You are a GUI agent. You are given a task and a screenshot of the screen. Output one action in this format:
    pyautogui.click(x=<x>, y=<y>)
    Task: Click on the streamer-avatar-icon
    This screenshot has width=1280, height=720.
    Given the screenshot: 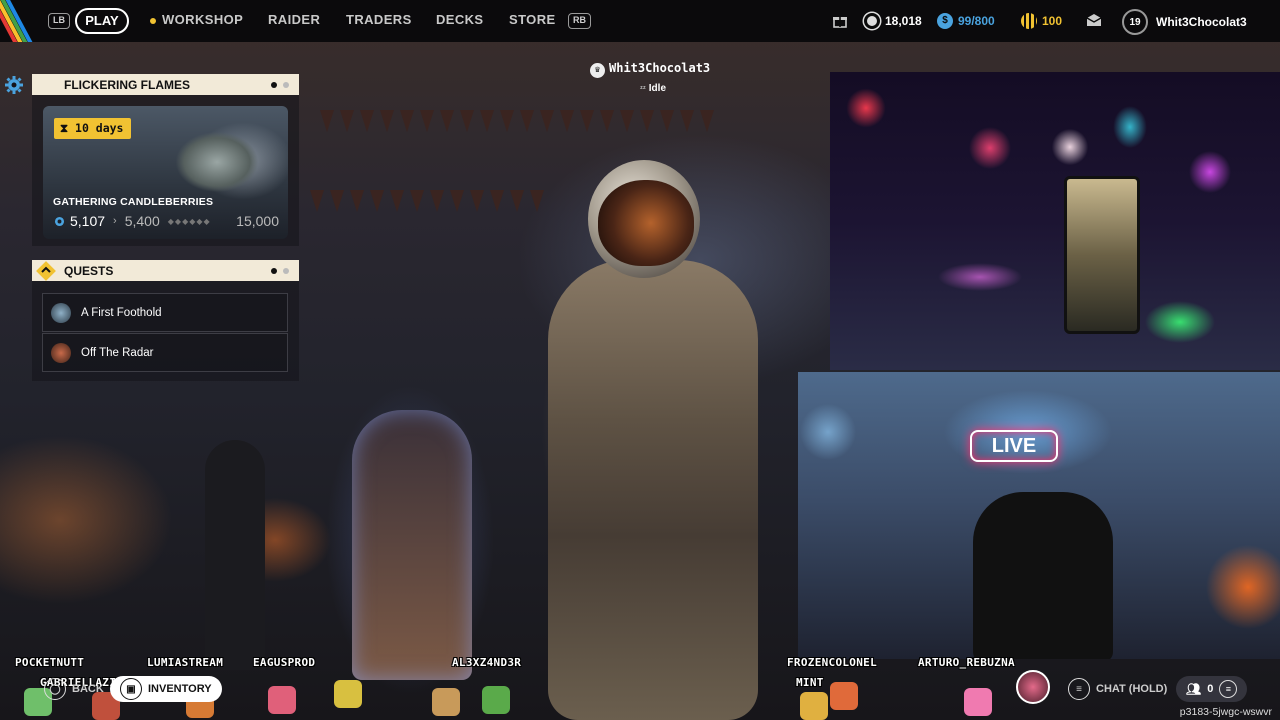 What is the action you would take?
    pyautogui.click(x=1033, y=687)
    